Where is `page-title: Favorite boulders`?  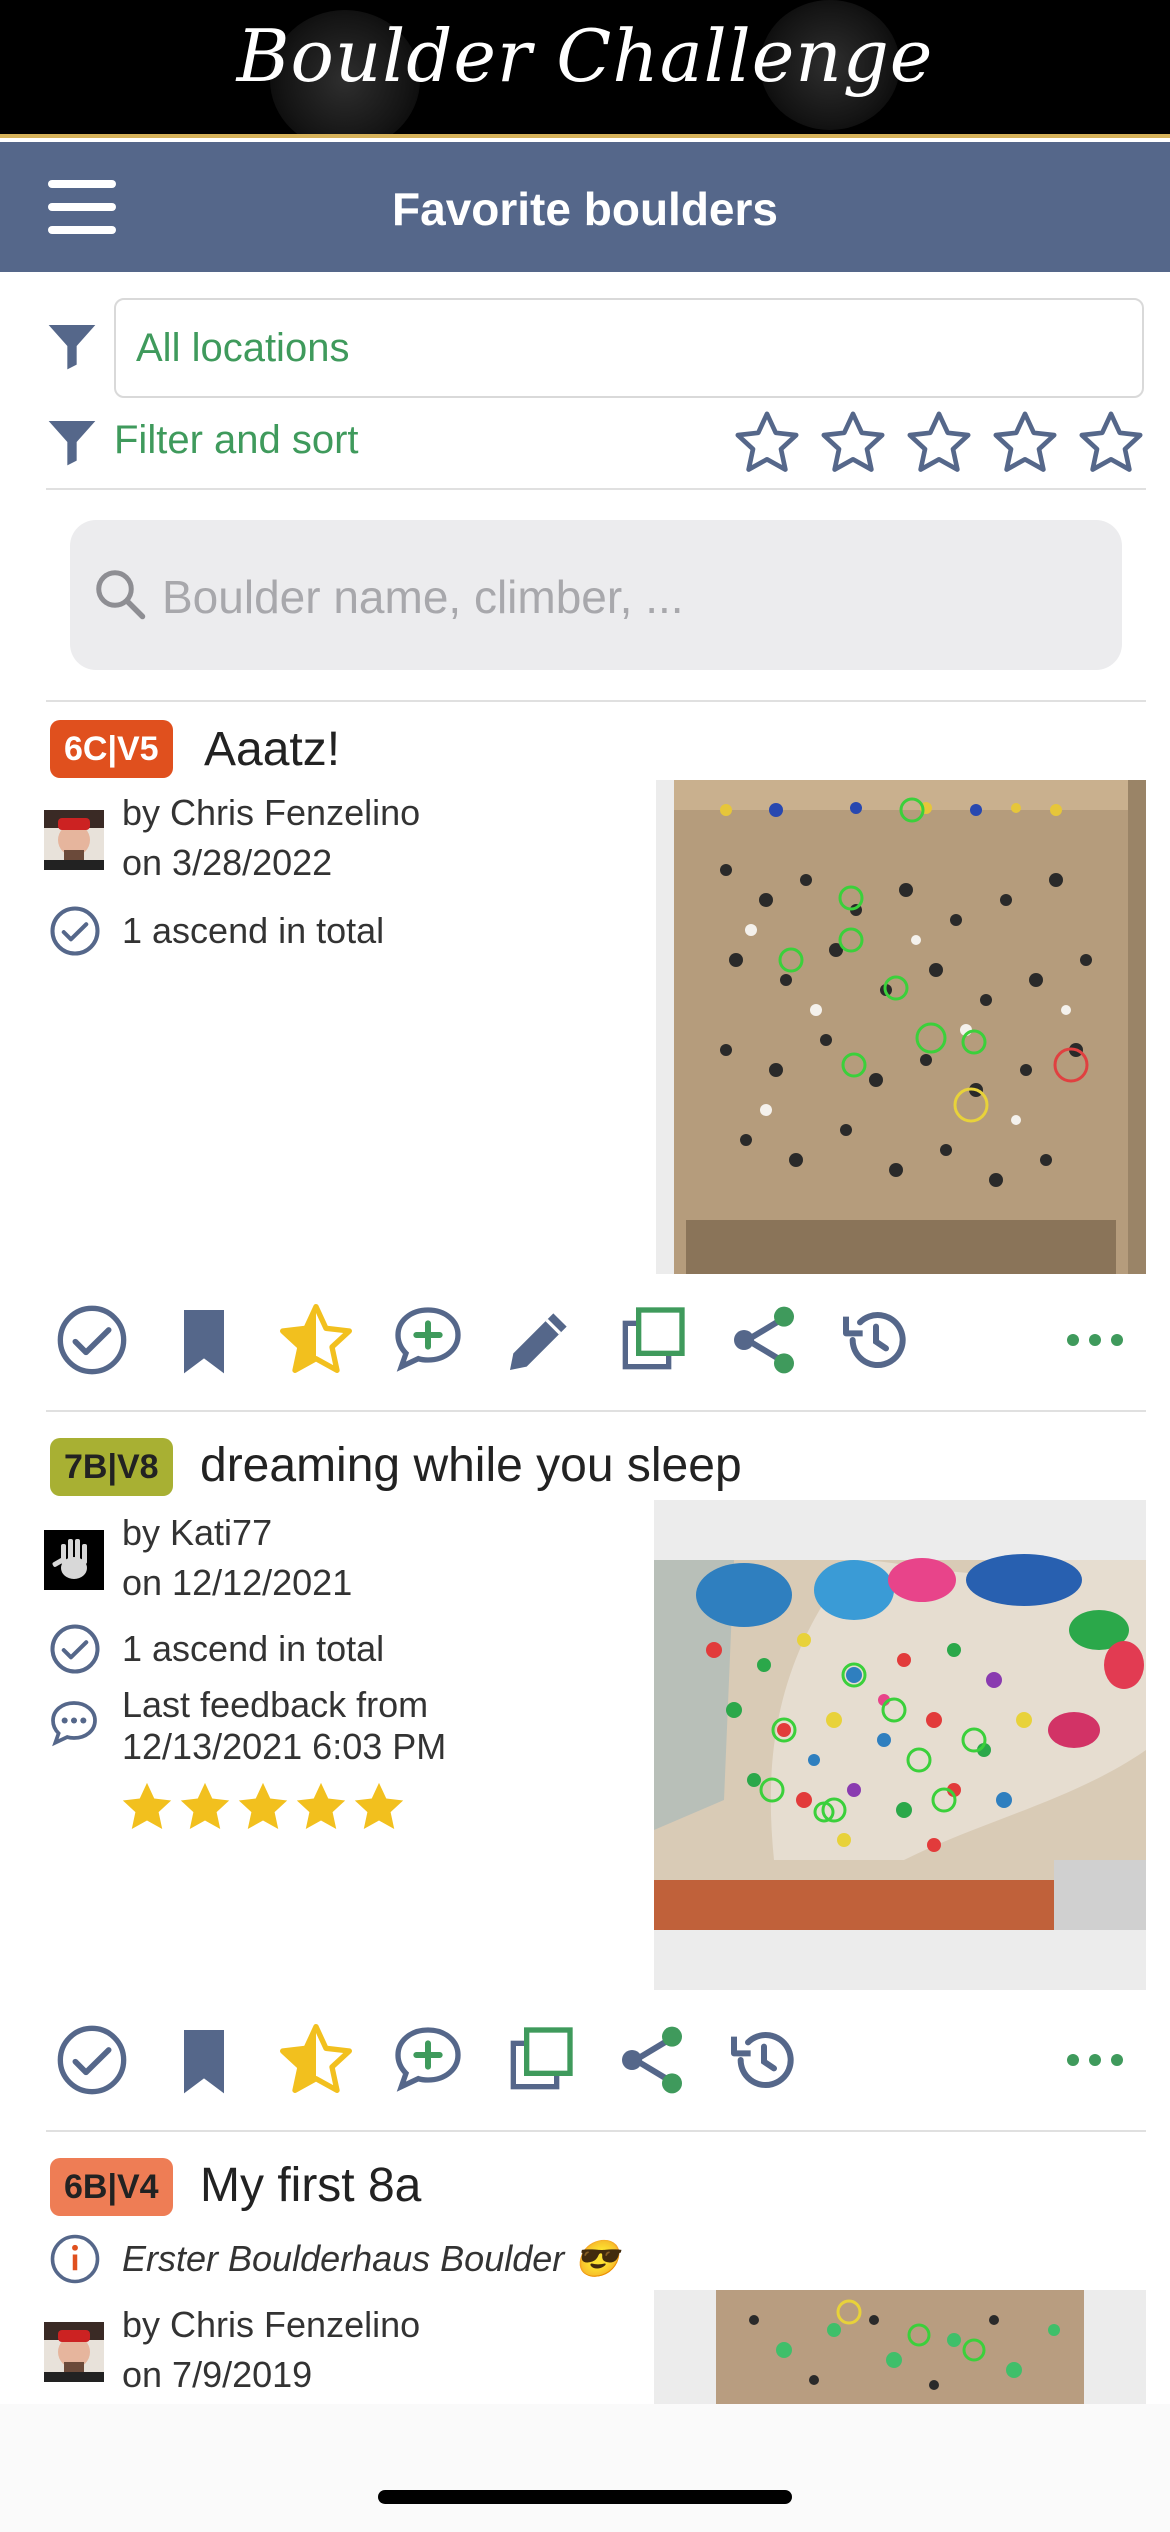 page-title: Favorite boulders is located at coordinates (585, 209).